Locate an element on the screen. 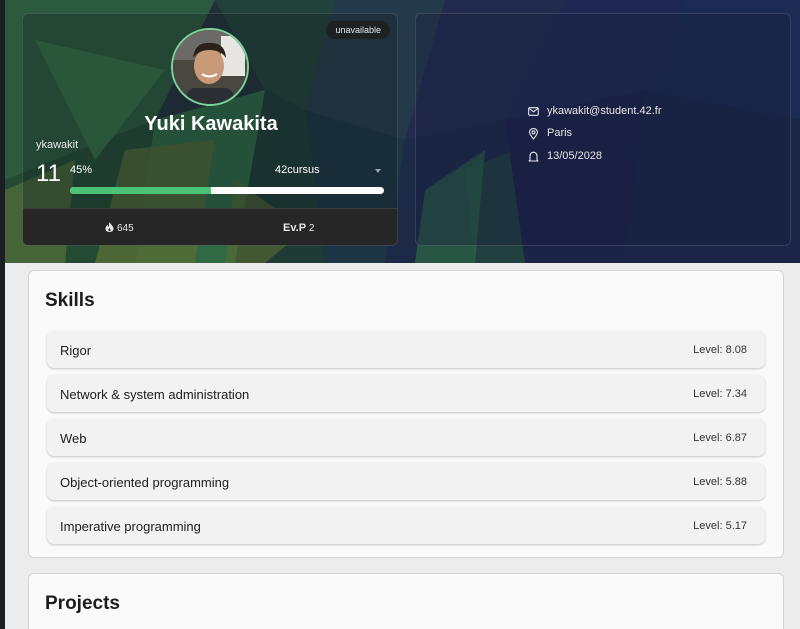  email-text: ykawakit@student.42.fr is located at coordinates (604, 111).